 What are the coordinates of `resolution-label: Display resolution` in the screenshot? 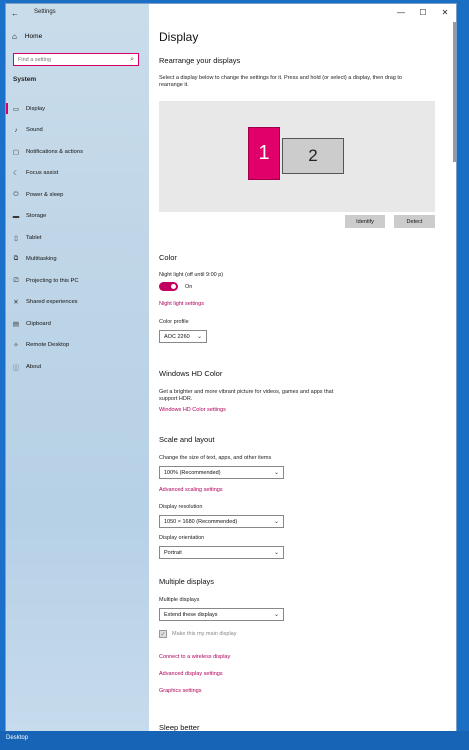 It's located at (181, 507).